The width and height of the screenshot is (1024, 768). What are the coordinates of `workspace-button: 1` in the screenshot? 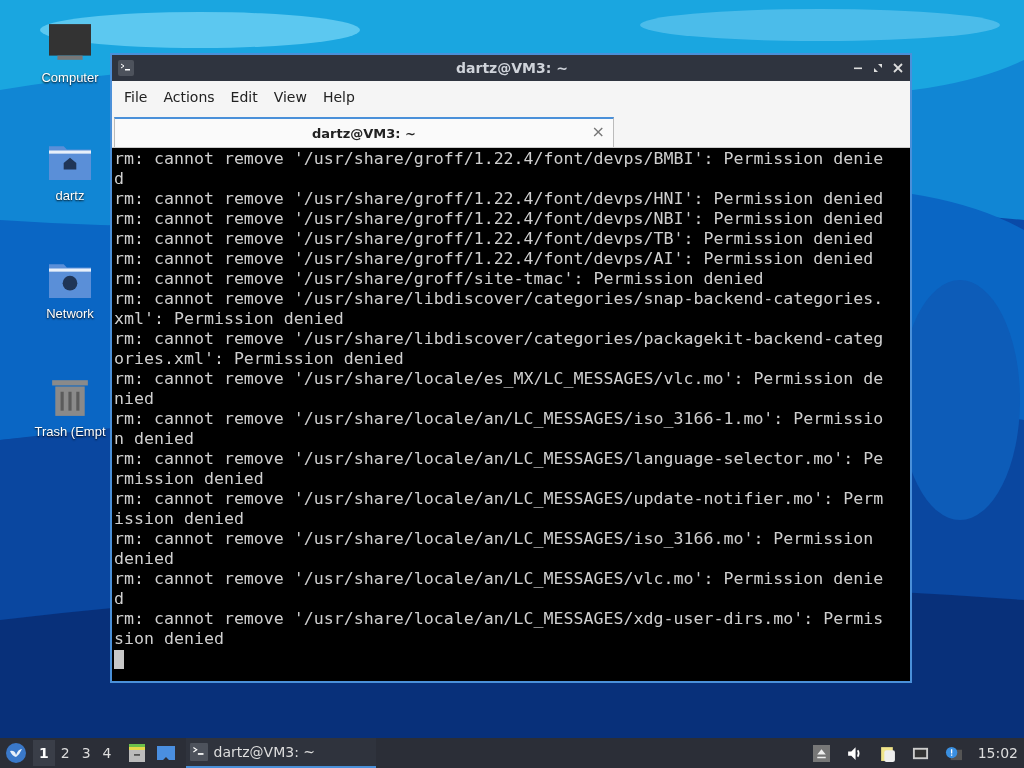 It's located at (44, 753).